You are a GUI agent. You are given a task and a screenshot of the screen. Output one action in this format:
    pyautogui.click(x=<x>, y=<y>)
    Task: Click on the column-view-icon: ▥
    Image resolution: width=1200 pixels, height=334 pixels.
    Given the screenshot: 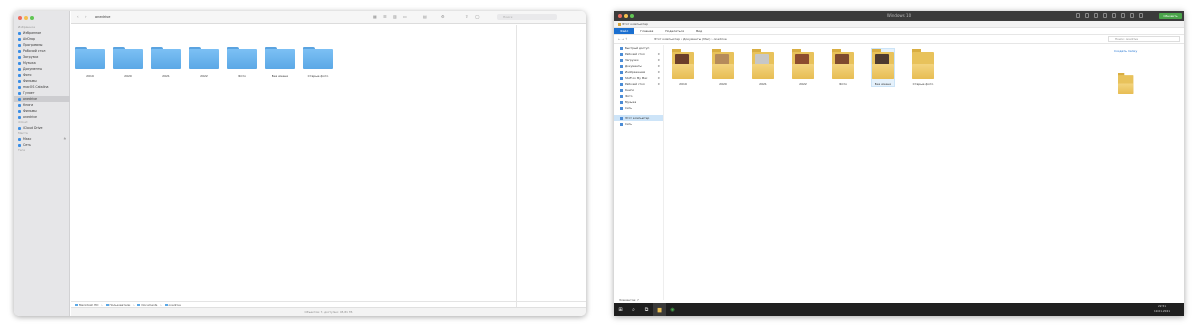 What is the action you would take?
    pyautogui.click(x=395, y=16)
    